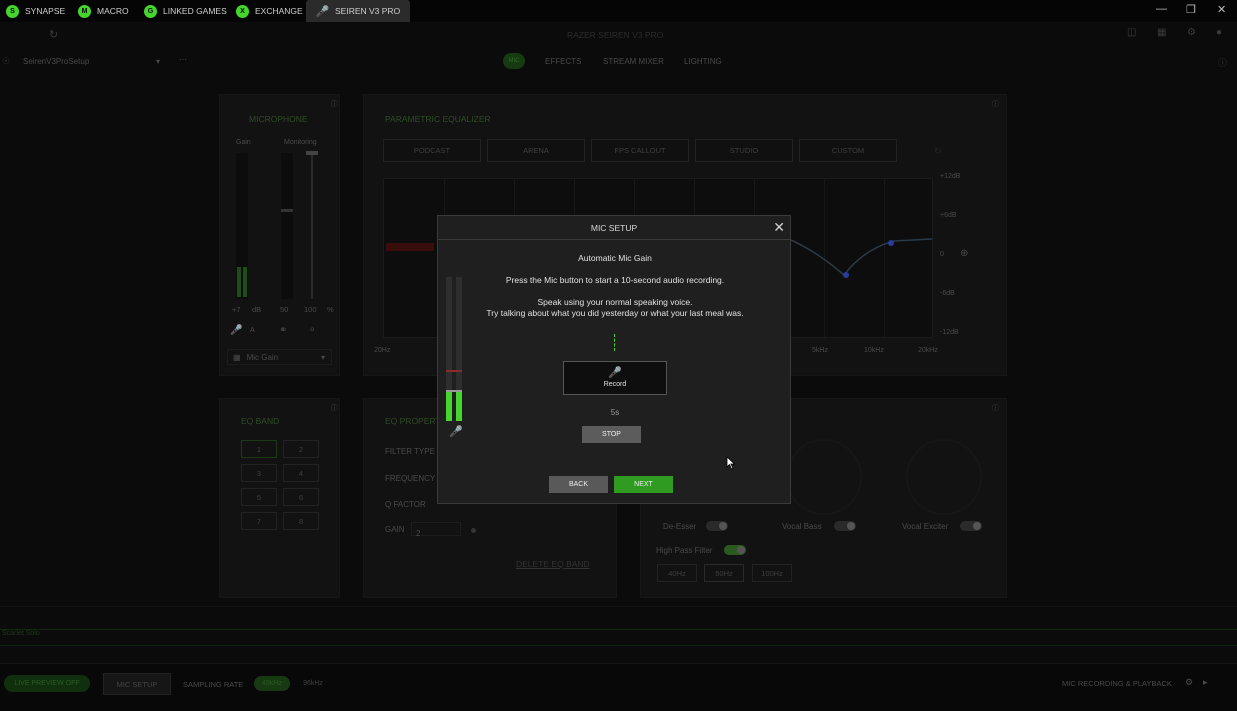 This screenshot has width=1237, height=711. Describe the element at coordinates (553, 564) in the screenshot. I see `delete-eq-band-link: DELETE EQ BAND` at that location.